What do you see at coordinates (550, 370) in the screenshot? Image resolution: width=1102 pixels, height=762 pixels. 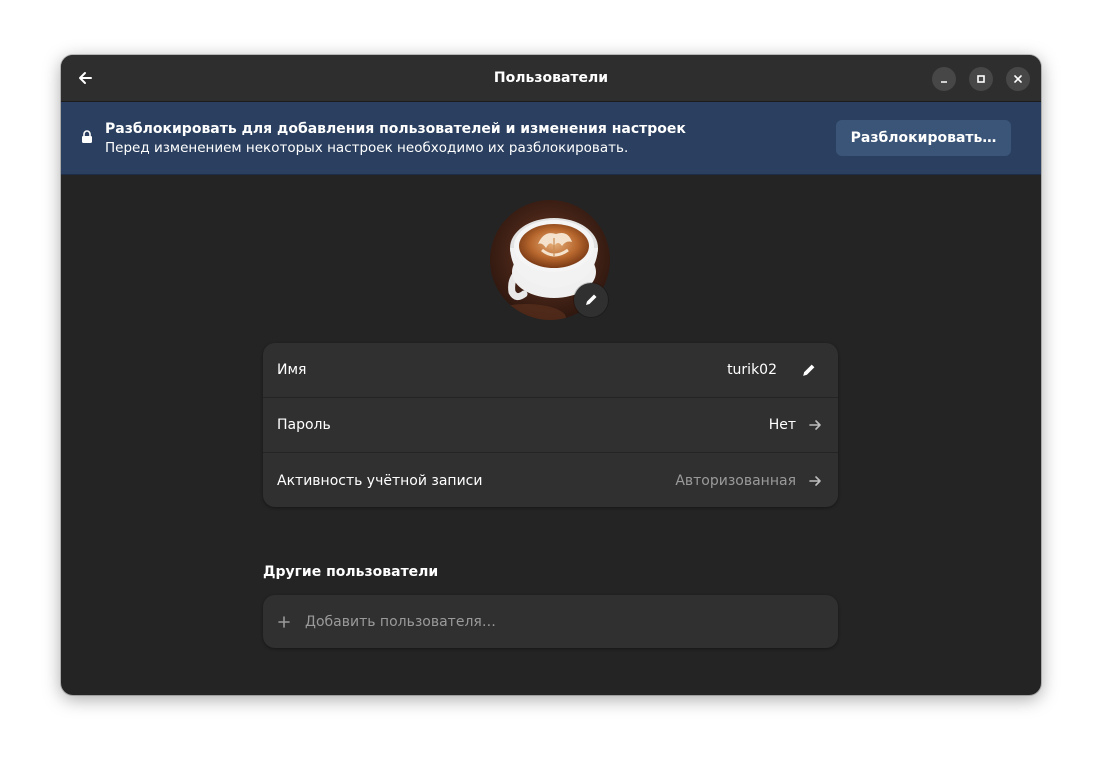 I see `name-row: Имя turik02` at bounding box center [550, 370].